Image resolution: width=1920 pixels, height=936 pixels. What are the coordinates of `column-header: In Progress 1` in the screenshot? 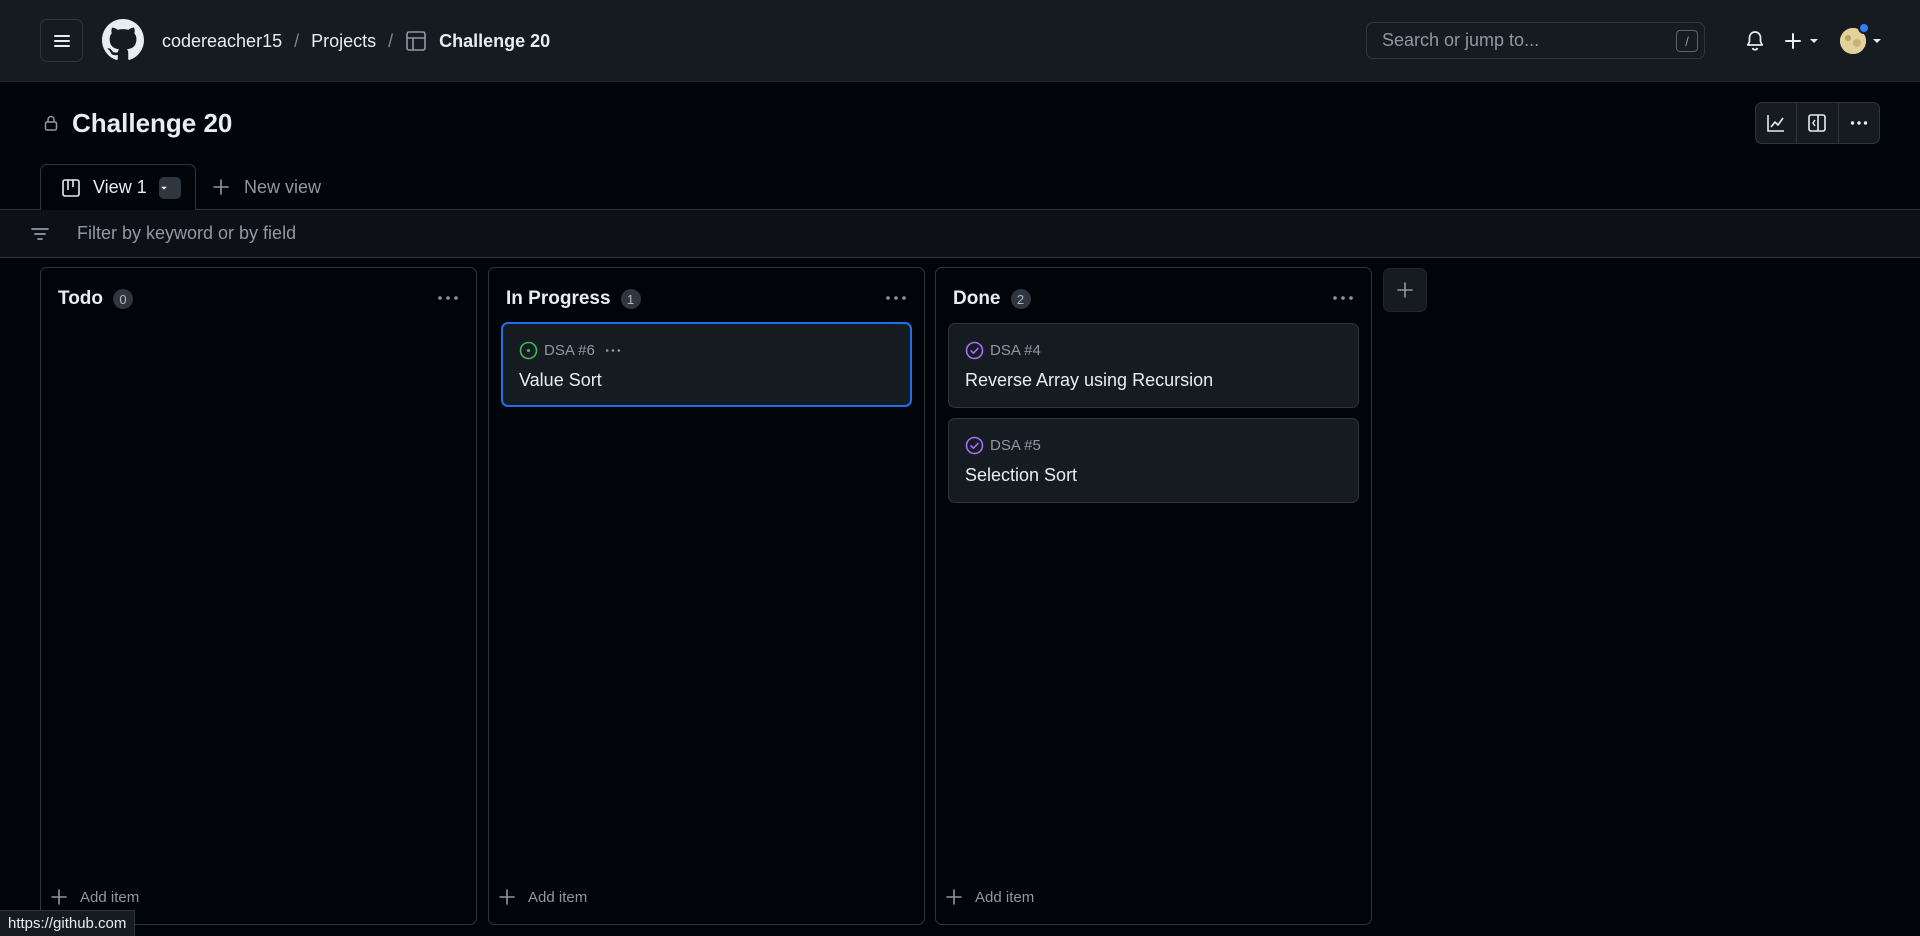 It's located at (573, 299).